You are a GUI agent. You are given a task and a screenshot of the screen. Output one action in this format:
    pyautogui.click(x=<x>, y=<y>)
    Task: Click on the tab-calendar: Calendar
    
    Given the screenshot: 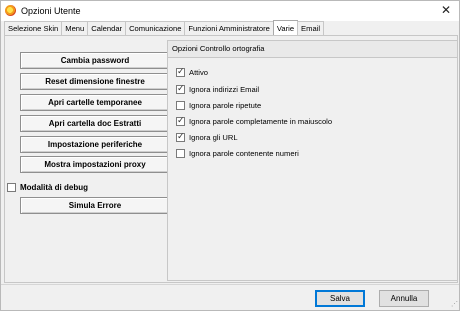 What is the action you would take?
    pyautogui.click(x=107, y=28)
    